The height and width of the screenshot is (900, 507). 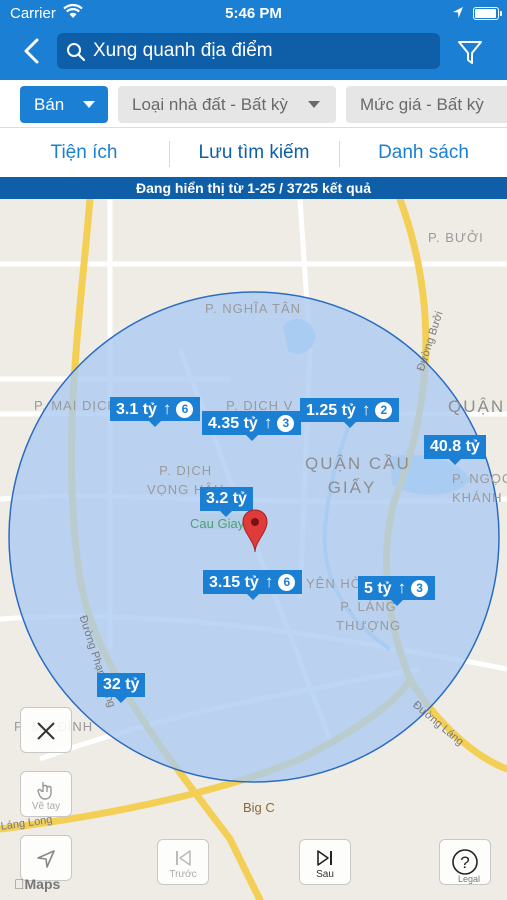 I want to click on area-label-buoi: P. BƯỞI, so click(x=456, y=237).